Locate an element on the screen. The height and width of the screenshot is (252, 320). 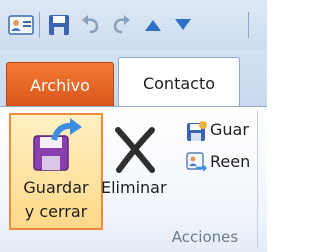
save-and-new-button: Guar is located at coordinates (226, 130).